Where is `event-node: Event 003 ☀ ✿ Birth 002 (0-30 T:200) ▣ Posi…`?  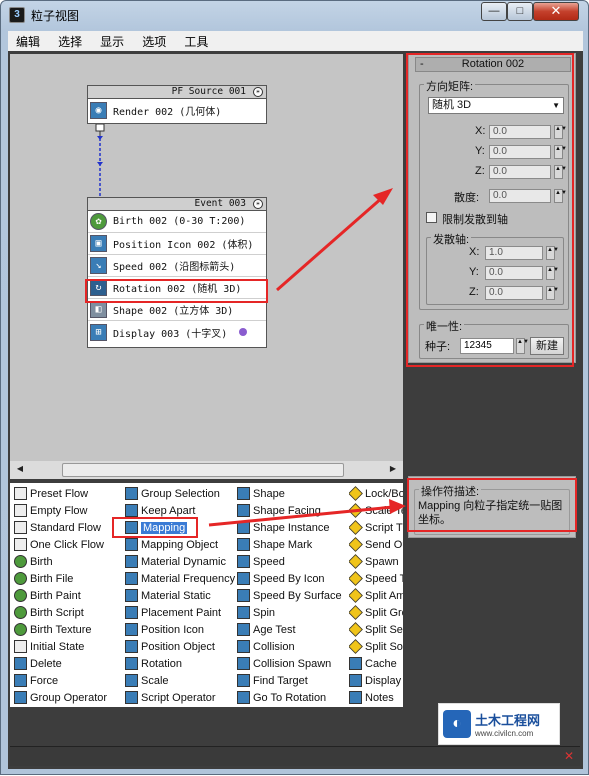 event-node: Event 003 ☀ ✿ Birth 002 (0-30 T:200) ▣ Posi… is located at coordinates (177, 272).